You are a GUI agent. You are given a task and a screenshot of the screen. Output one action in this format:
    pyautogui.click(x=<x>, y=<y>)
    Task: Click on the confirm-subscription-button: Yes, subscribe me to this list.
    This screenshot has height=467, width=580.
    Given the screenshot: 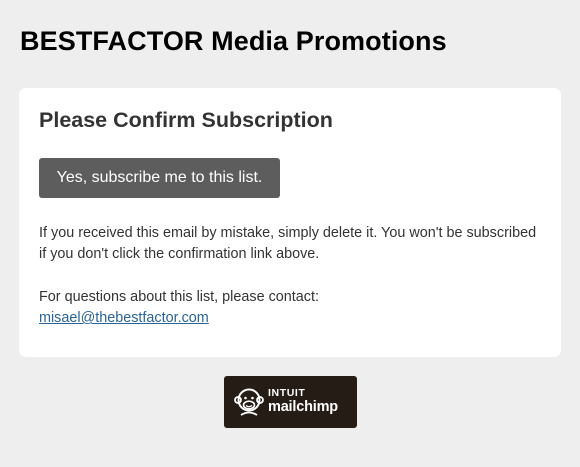 What is the action you would take?
    pyautogui.click(x=159, y=178)
    